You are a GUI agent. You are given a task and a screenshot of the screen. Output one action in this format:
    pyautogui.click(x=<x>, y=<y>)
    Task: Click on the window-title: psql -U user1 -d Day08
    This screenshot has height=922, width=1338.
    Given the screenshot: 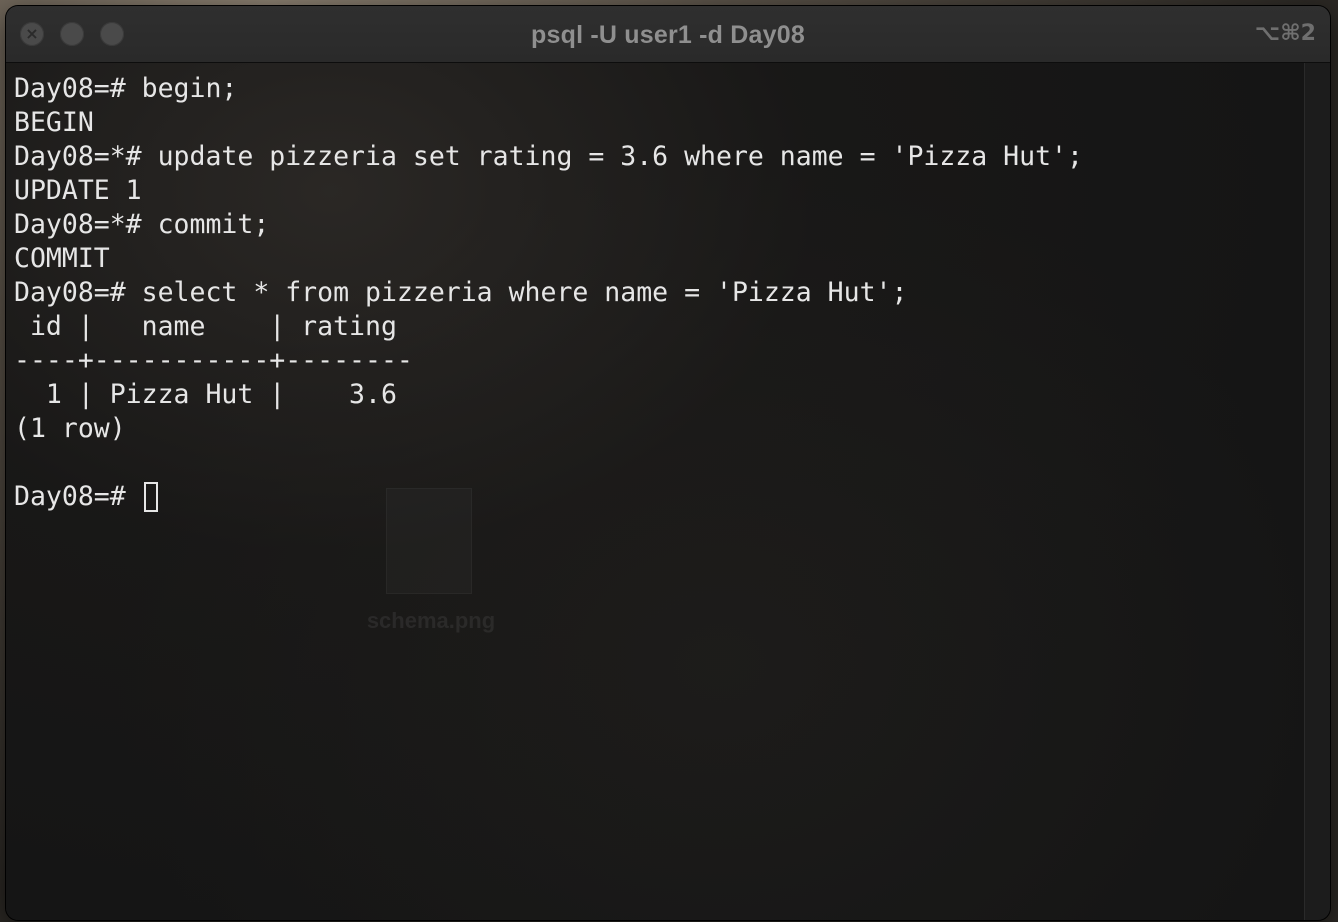 What is the action you would take?
    pyautogui.click(x=668, y=35)
    